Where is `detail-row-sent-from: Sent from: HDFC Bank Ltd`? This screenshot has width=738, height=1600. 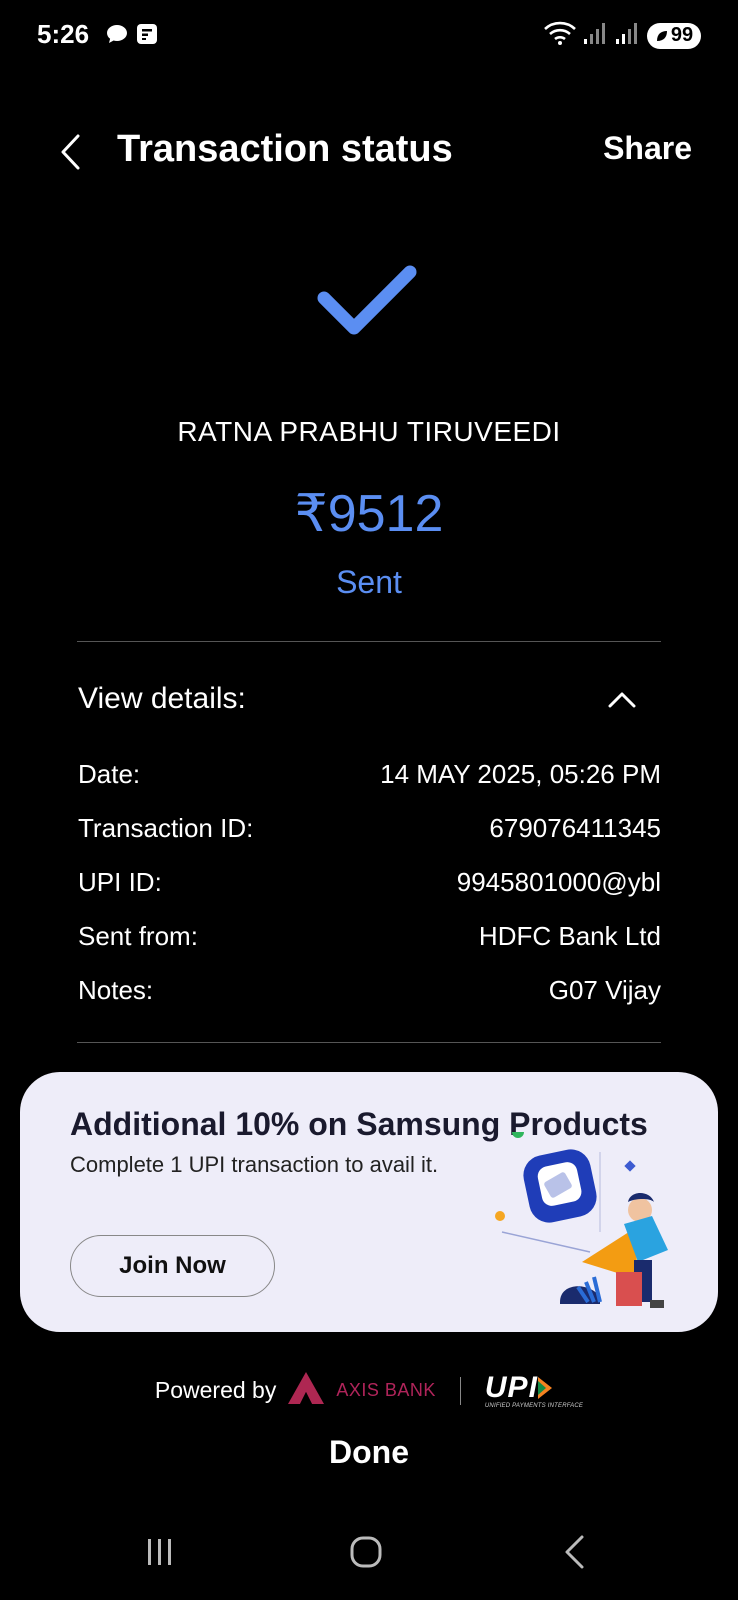
detail-row-sent-from: Sent from: HDFC Bank Ltd is located at coordinates (369, 936).